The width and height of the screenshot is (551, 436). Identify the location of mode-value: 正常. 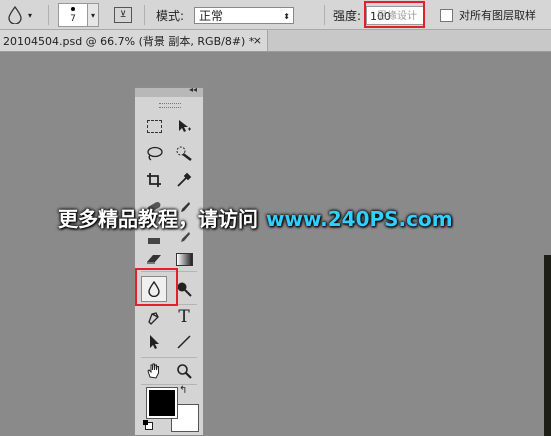
(211, 15).